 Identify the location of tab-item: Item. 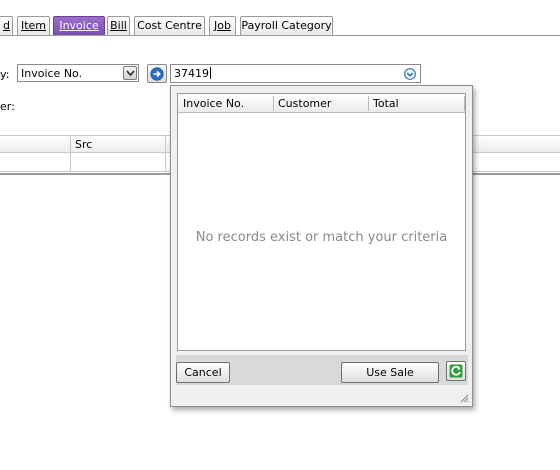
(33, 26).